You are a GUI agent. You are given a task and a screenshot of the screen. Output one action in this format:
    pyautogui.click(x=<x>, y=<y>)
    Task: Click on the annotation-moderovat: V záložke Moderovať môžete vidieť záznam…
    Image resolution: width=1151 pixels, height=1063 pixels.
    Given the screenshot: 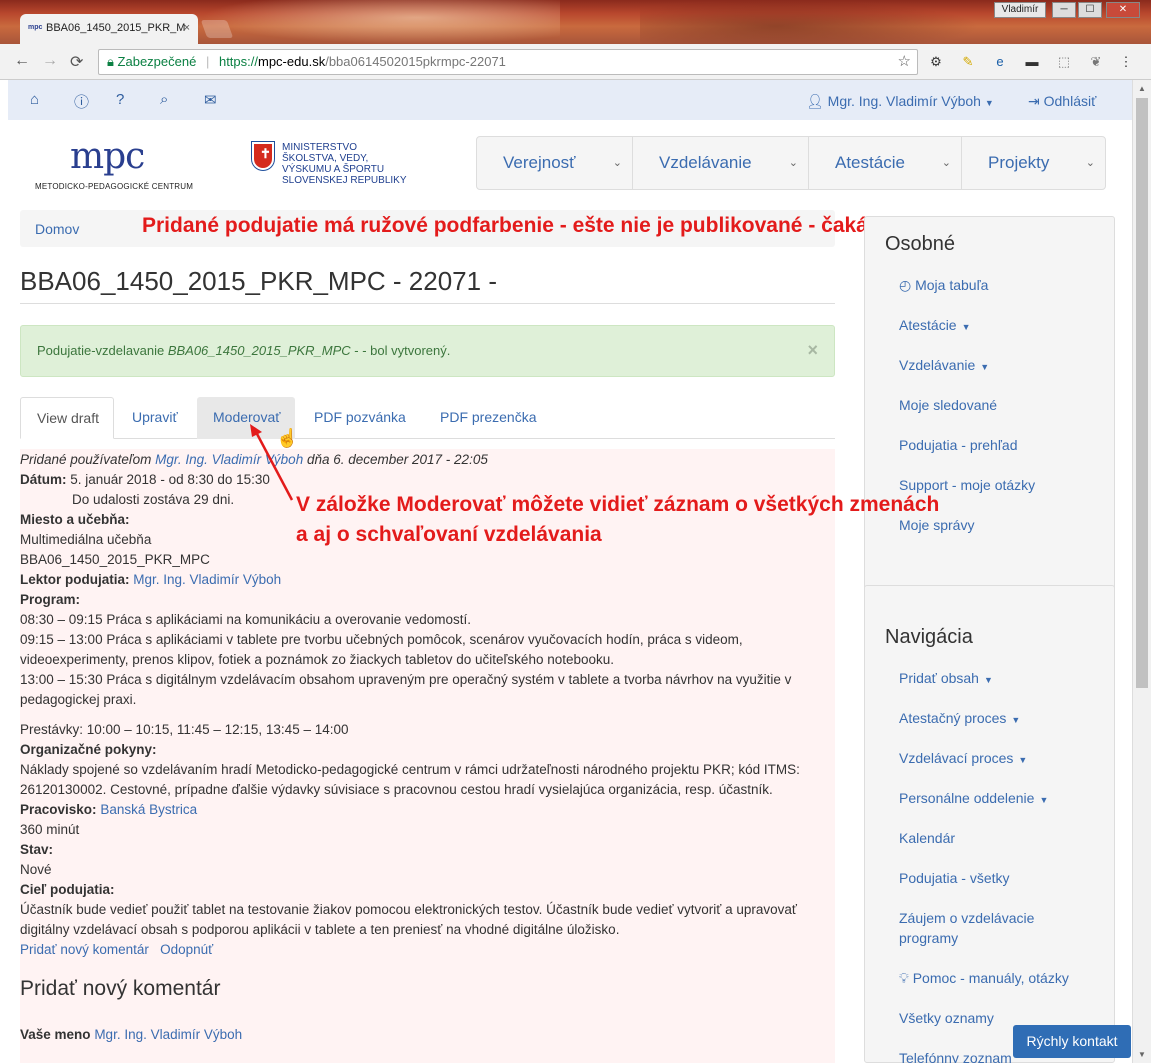 What is the action you would take?
    pyautogui.click(x=617, y=520)
    